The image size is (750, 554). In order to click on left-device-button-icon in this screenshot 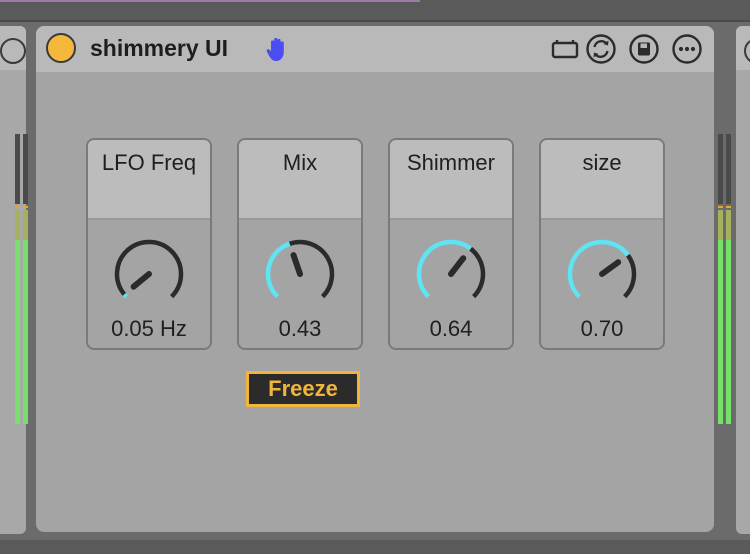, I will do `click(13, 51)`.